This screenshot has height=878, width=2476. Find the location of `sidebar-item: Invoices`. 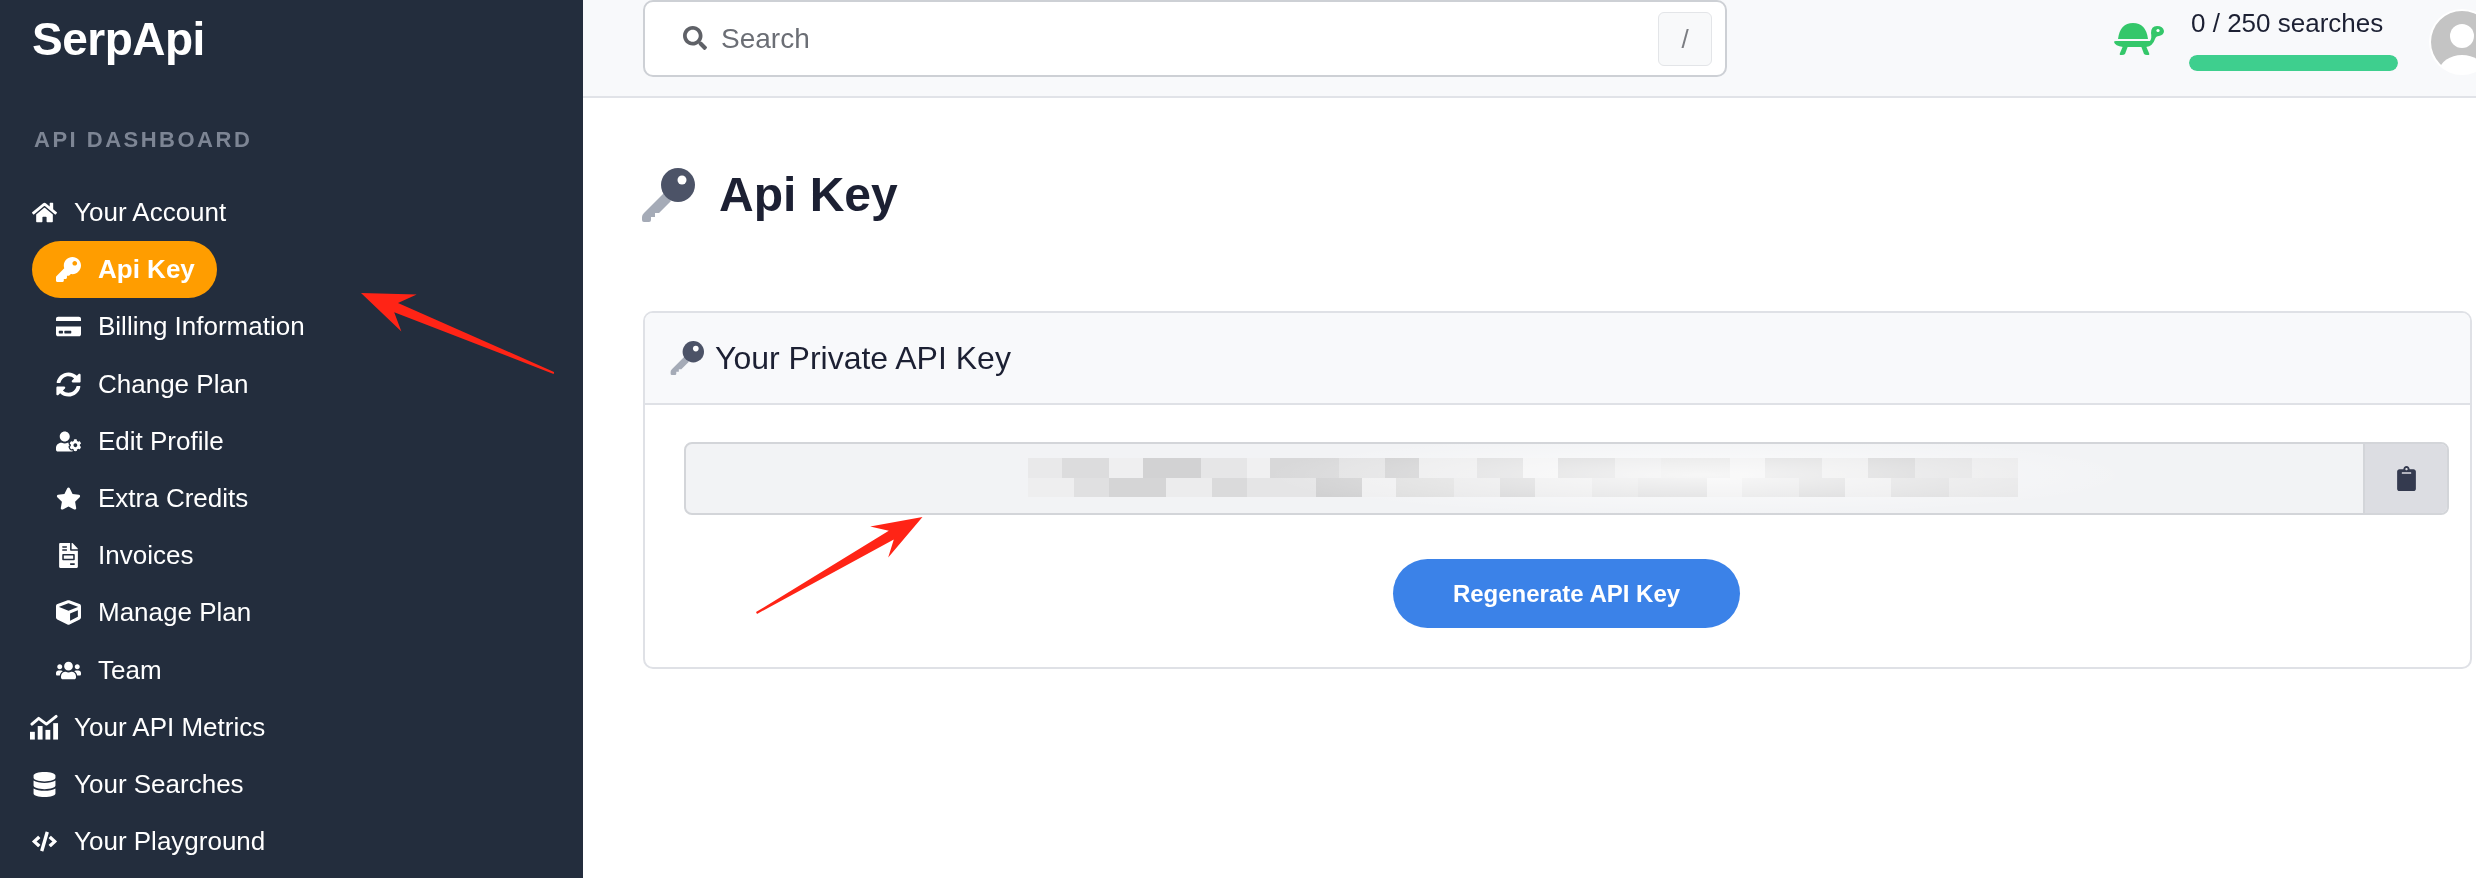

sidebar-item: Invoices is located at coordinates (124, 556).